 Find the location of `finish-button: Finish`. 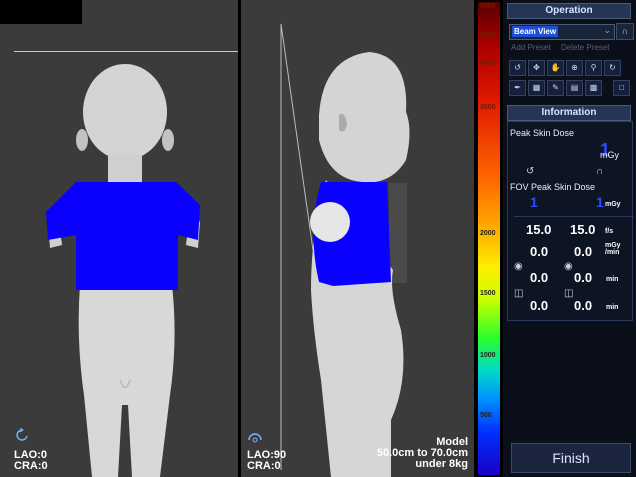

finish-button: Finish is located at coordinates (571, 458).